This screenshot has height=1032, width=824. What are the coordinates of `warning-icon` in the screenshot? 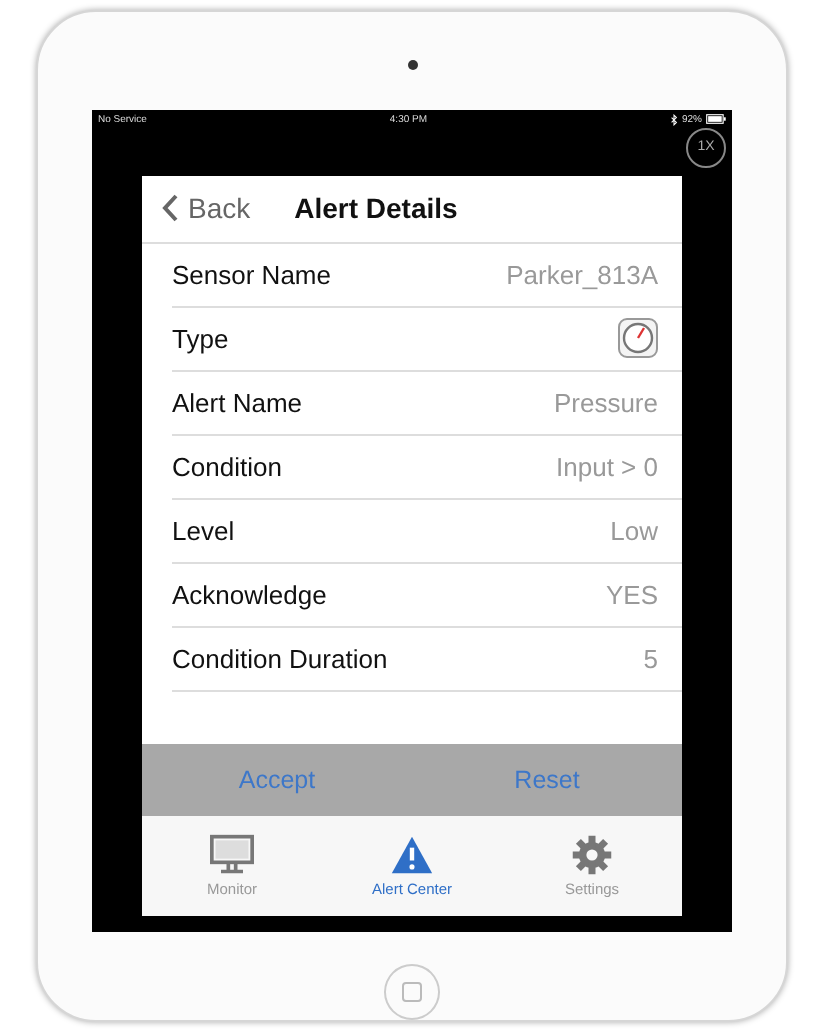 It's located at (412, 855).